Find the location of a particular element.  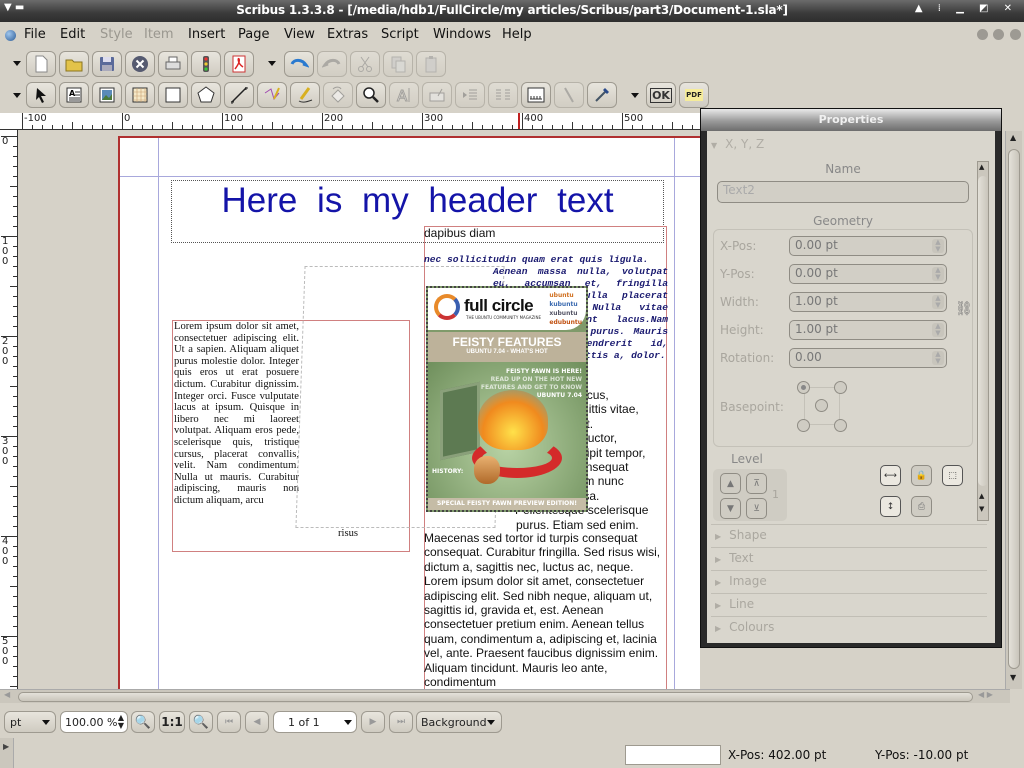

rotation-field: 0.00 ▲ ▼ is located at coordinates (868, 358).